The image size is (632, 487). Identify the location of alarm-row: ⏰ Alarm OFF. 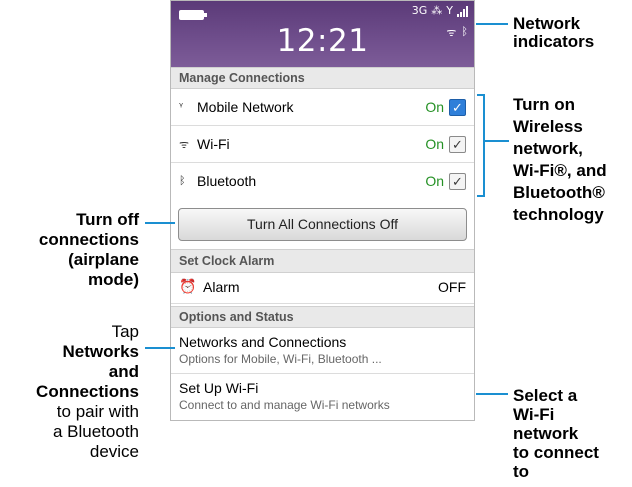
(322, 288).